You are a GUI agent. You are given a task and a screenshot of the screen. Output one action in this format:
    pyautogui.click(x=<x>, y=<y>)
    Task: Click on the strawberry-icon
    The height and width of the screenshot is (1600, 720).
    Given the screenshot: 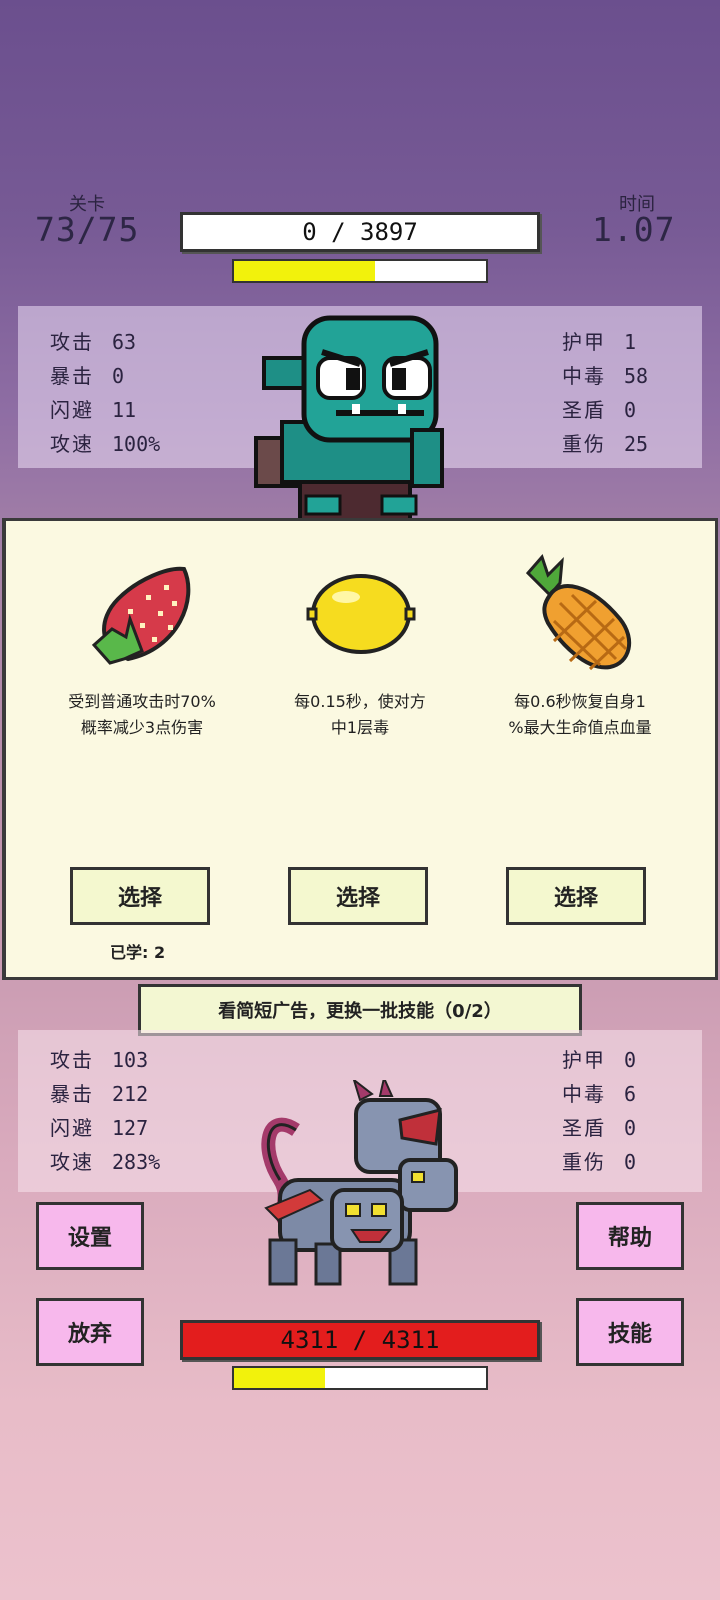 What is the action you would take?
    pyautogui.click(x=141, y=615)
    